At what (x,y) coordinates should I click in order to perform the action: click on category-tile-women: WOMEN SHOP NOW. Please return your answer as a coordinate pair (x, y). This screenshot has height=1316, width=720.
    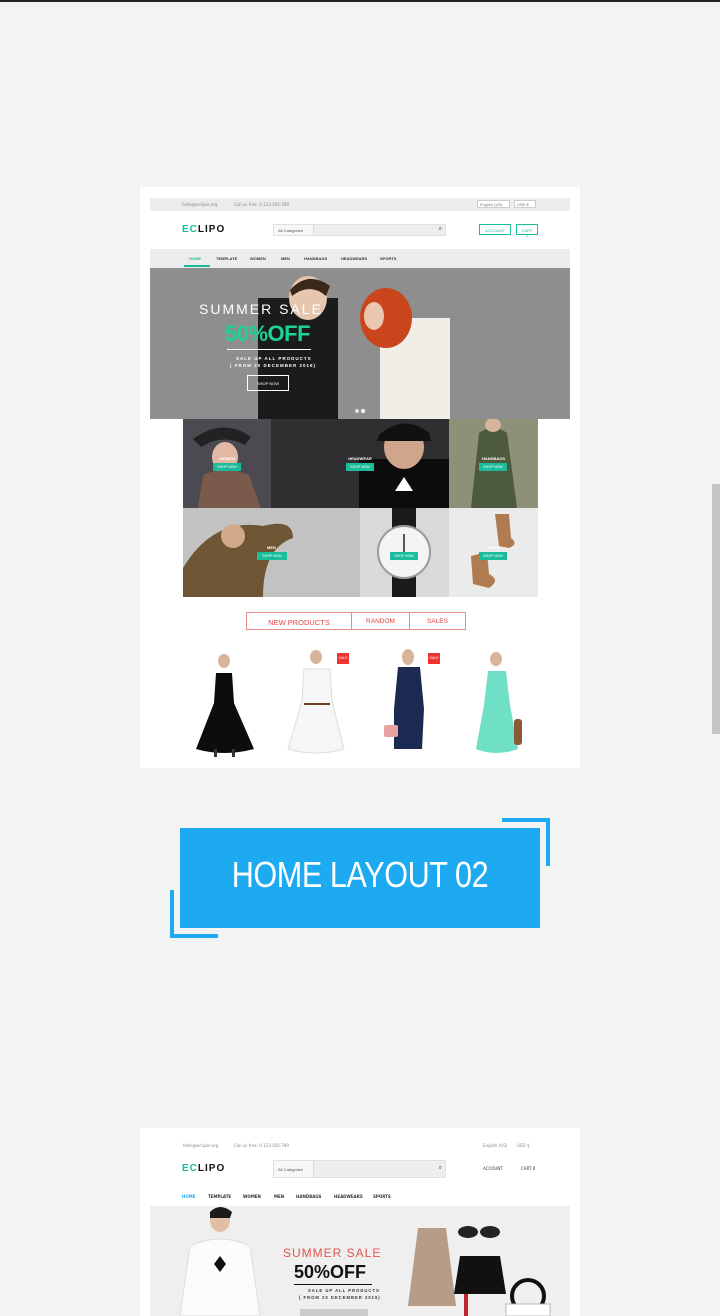
    Looking at the image, I should click on (227, 463).